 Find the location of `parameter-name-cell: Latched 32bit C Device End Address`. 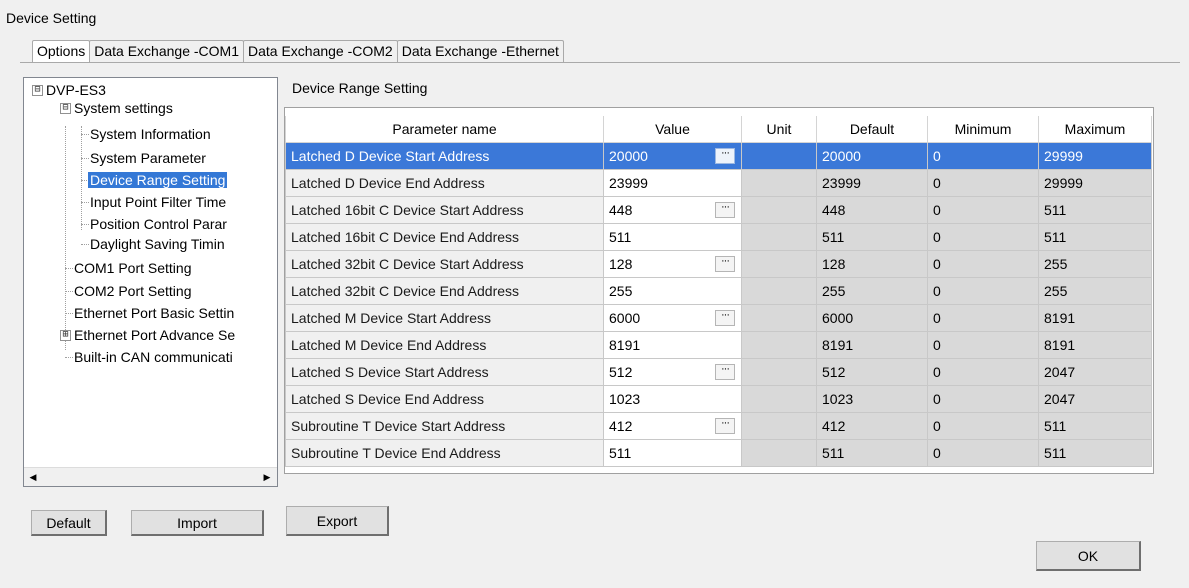

parameter-name-cell: Latched 32bit C Device End Address is located at coordinates (444, 291).